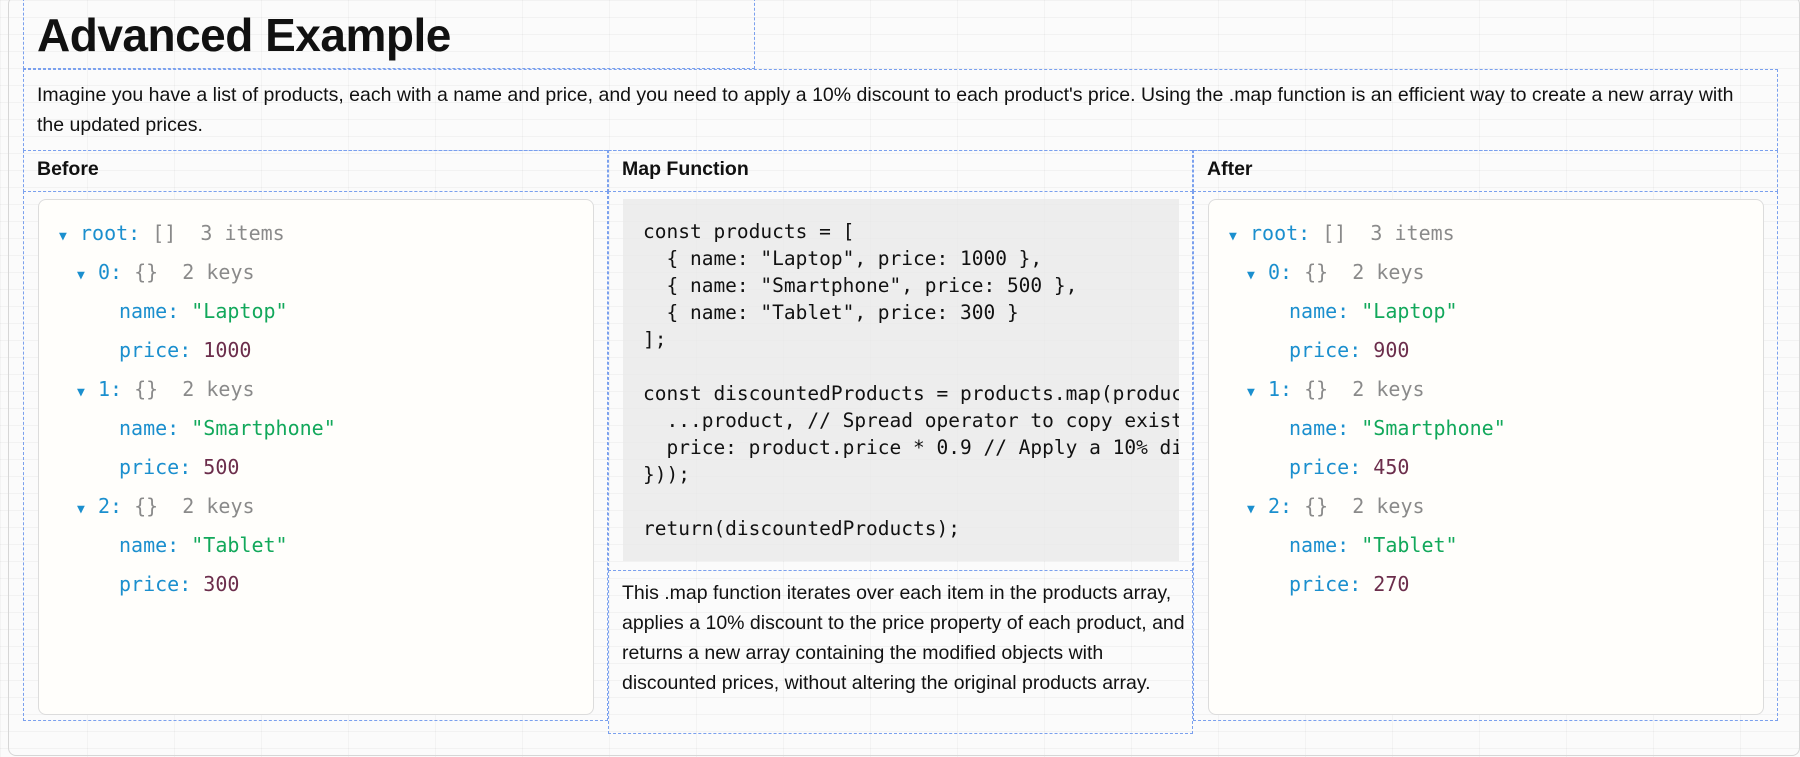 This screenshot has width=1800, height=757. Describe the element at coordinates (68, 169) in the screenshot. I see `before-heading: Before` at that location.